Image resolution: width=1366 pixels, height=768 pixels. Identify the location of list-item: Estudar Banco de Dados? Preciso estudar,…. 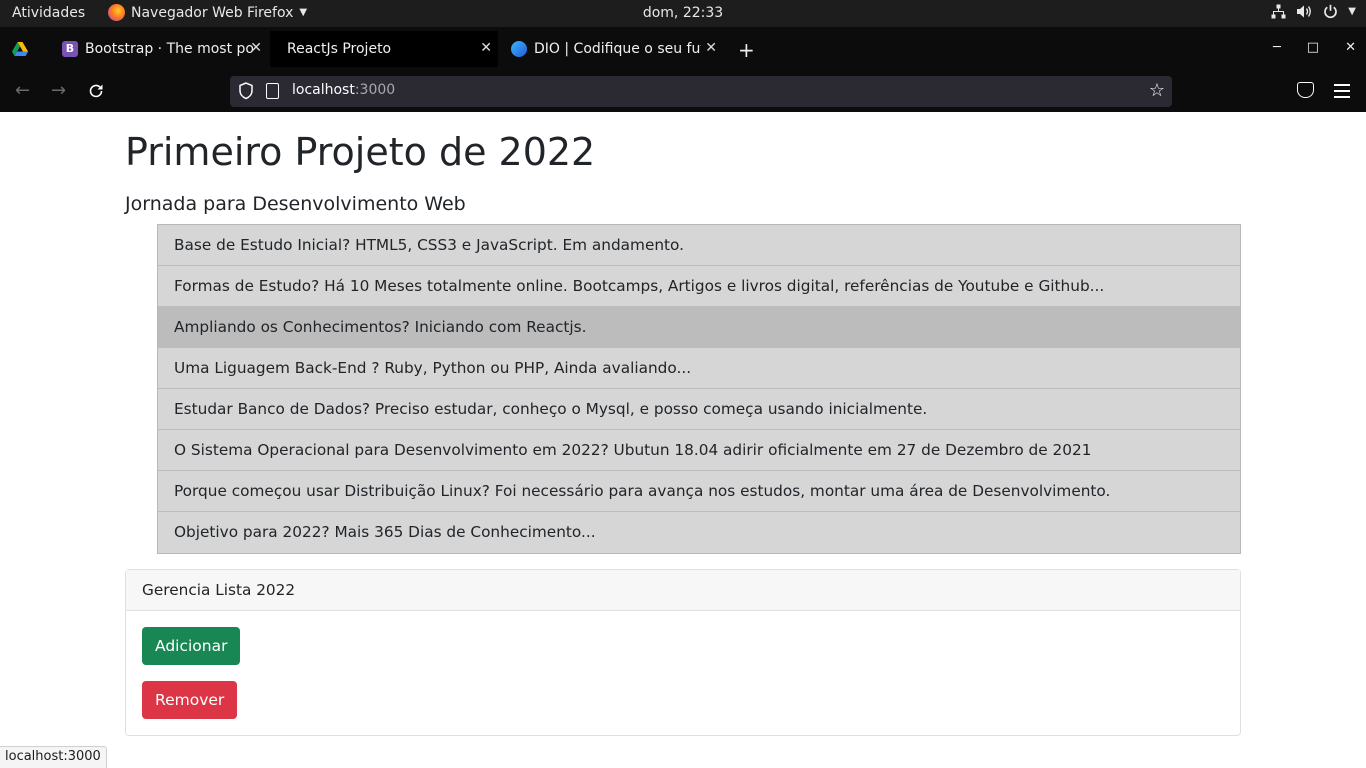
(699, 409).